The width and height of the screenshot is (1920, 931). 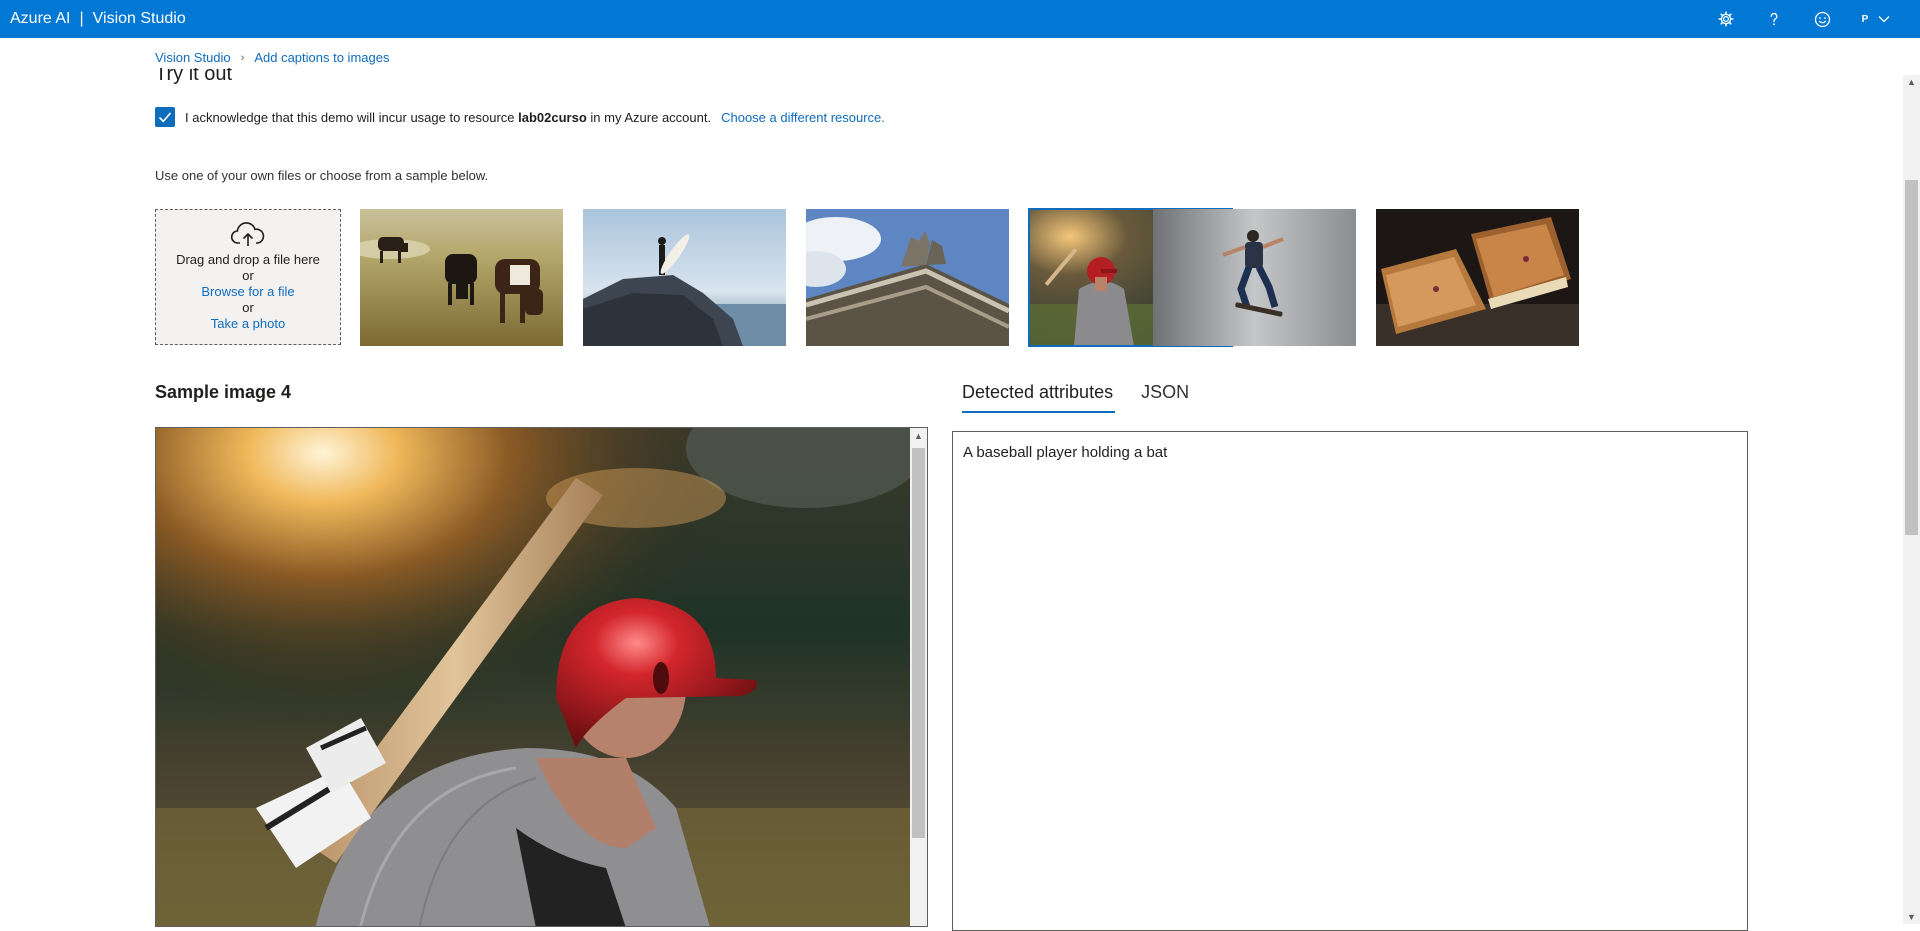 I want to click on cows-grazing-image, so click(x=461, y=277).